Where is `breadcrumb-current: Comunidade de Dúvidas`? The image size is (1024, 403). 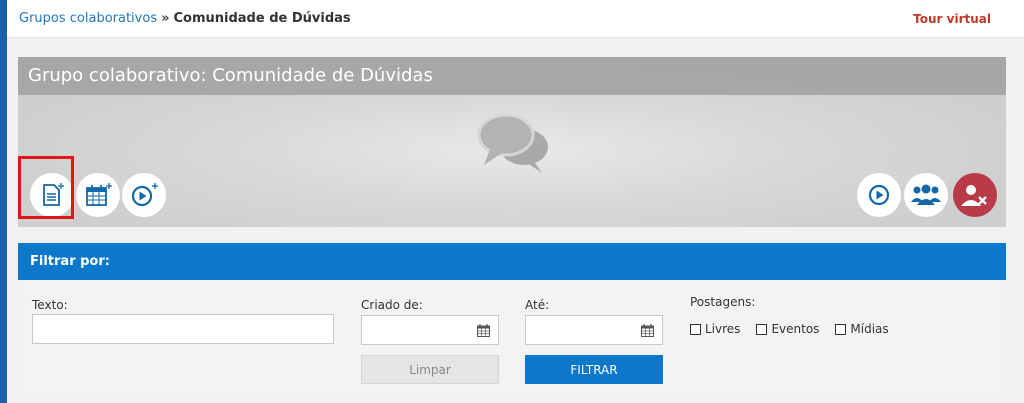
breadcrumb-current: Comunidade de Dúvidas is located at coordinates (262, 18).